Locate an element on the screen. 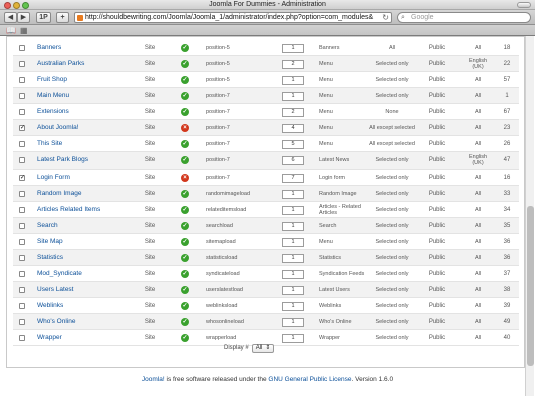  module-name-link: Statistics is located at coordinates (89, 258).